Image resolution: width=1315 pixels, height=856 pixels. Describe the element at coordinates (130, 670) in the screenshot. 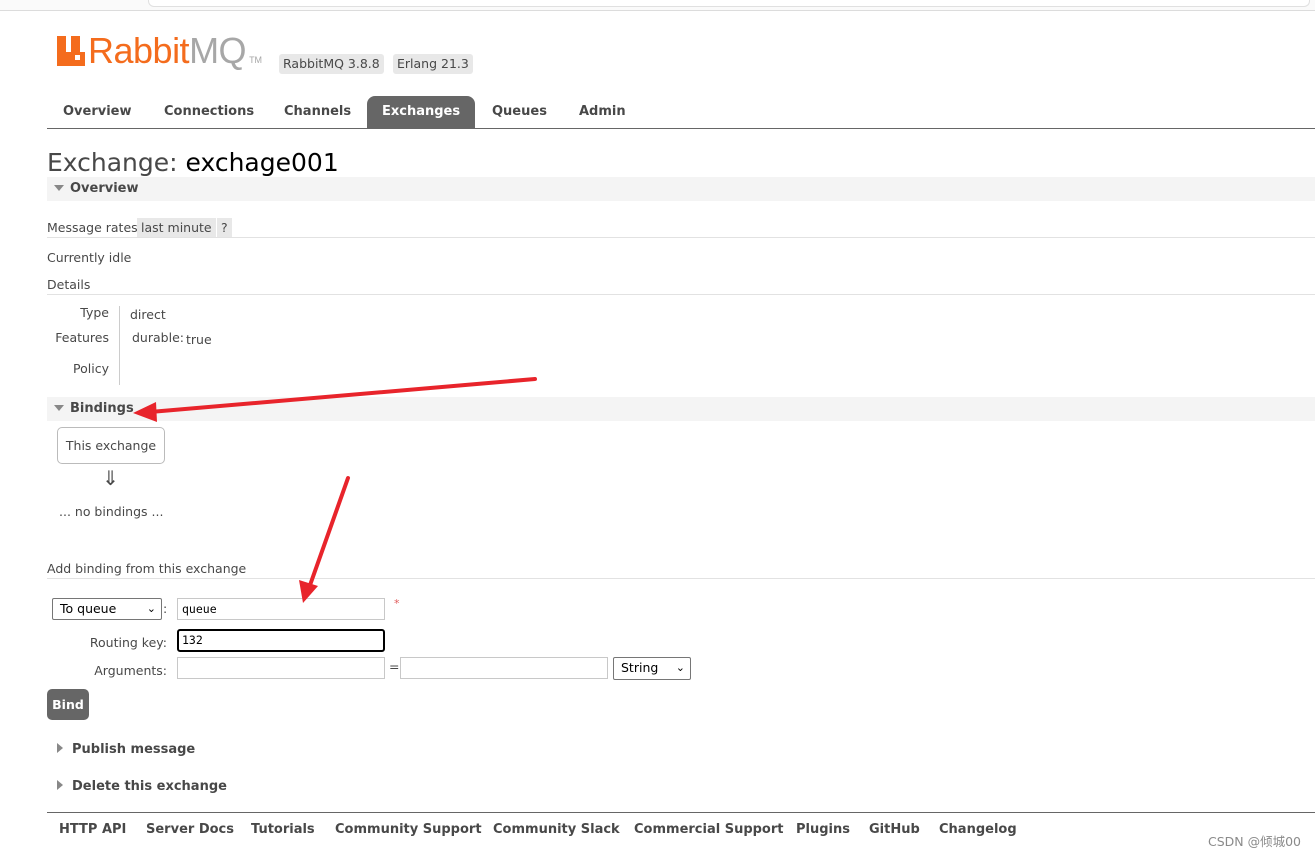

I see `arguments-label: Arguments:` at that location.